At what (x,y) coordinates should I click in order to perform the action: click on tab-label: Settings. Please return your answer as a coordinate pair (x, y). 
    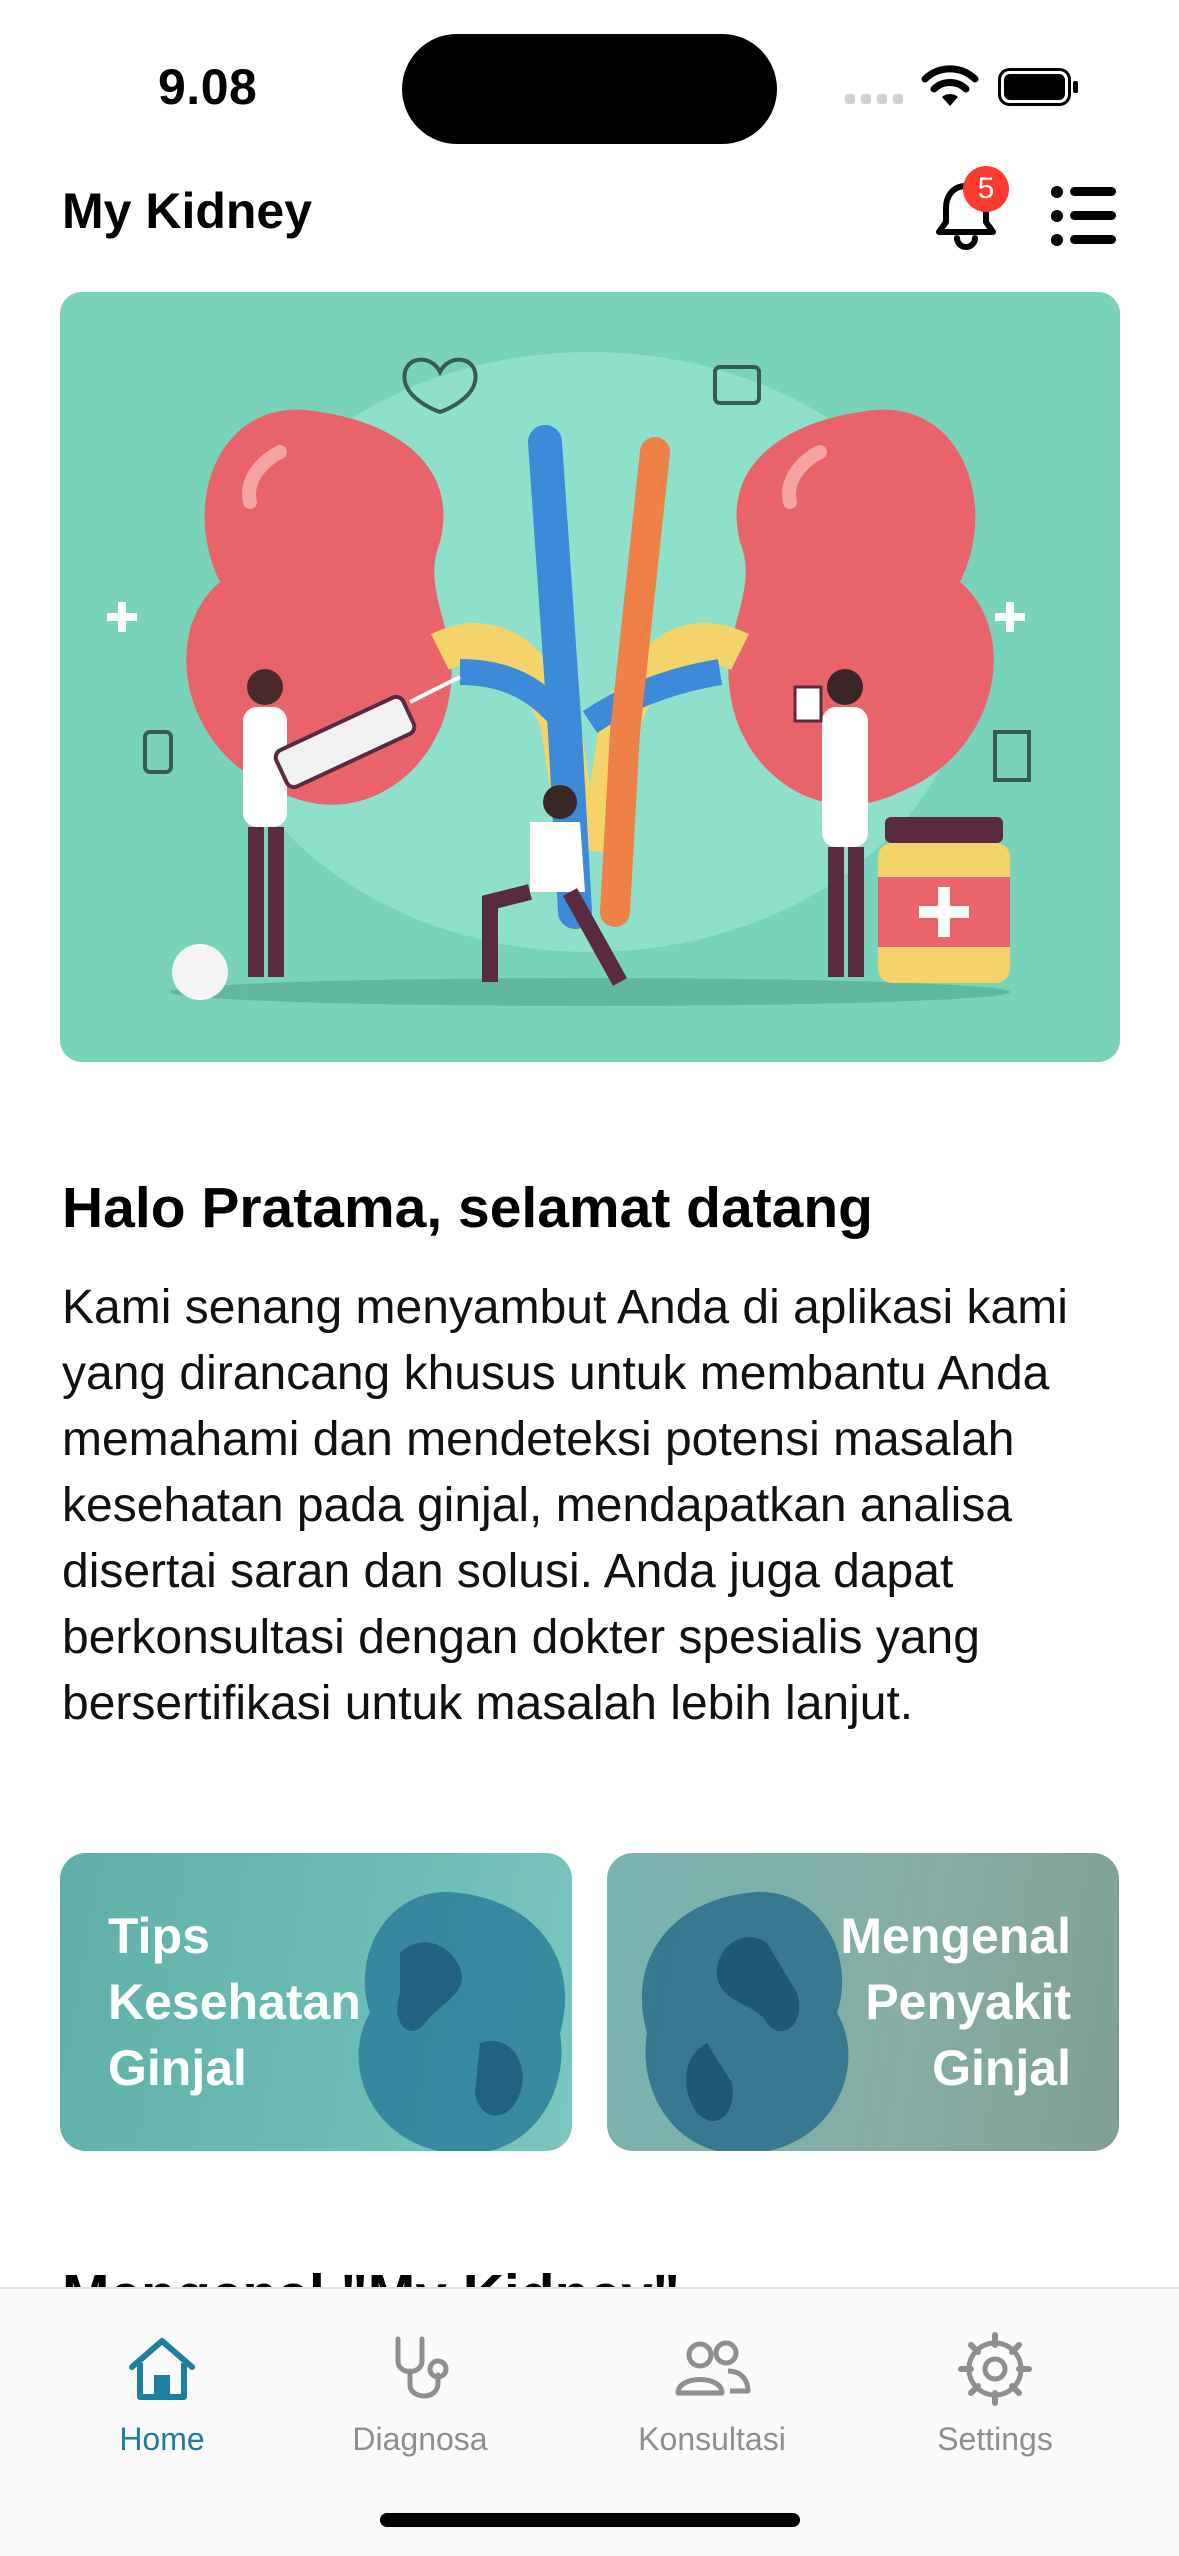
    Looking at the image, I should click on (995, 2439).